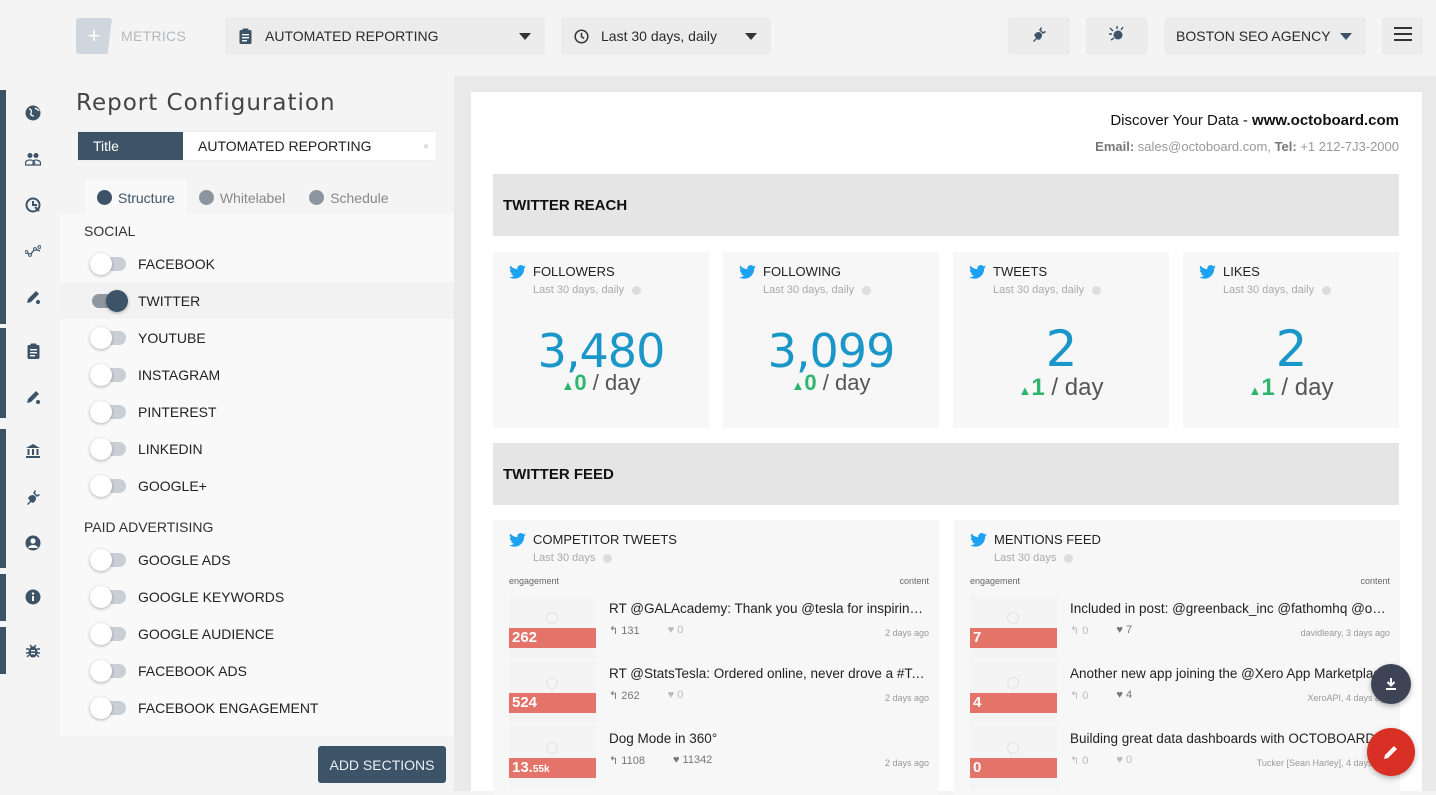 This screenshot has height=795, width=1436. I want to click on tweet-time: 2 days ago, so click(906, 633).